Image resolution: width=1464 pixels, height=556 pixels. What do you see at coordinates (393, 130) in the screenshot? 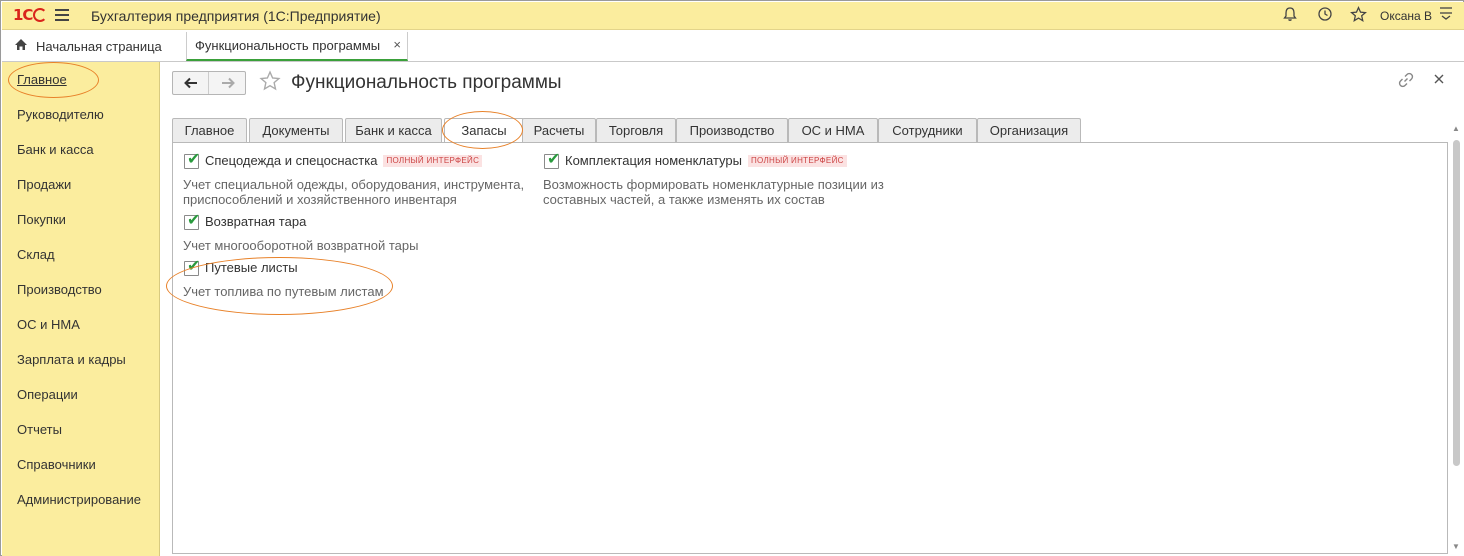
I see `tab-bank-cash: Банк и касса` at bounding box center [393, 130].